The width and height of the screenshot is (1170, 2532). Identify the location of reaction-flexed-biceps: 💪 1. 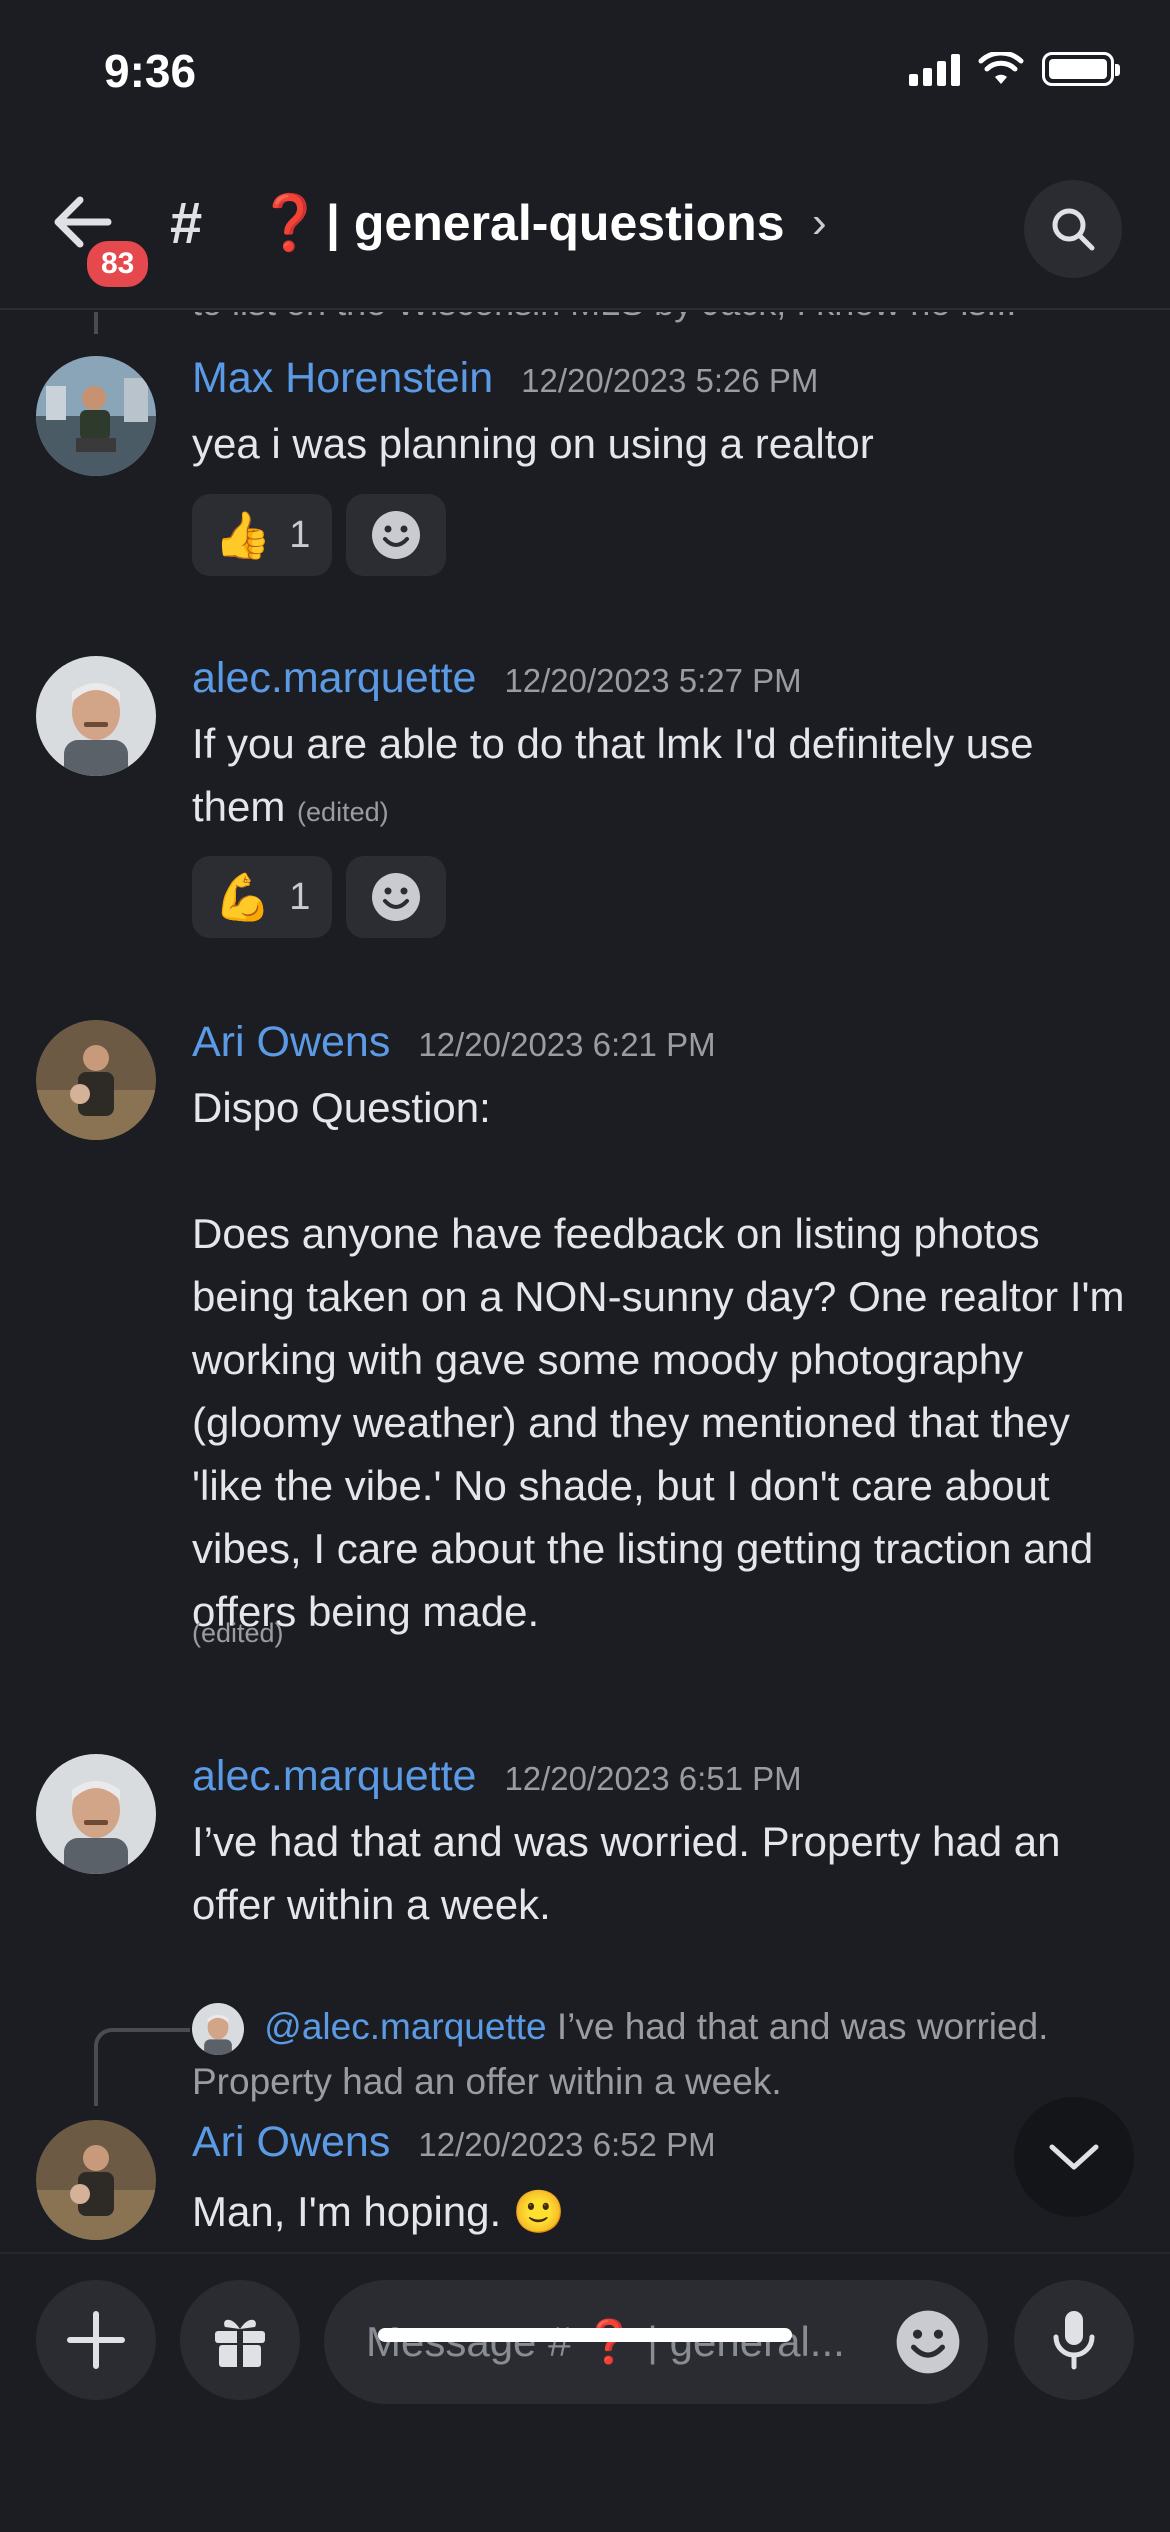
(262, 897).